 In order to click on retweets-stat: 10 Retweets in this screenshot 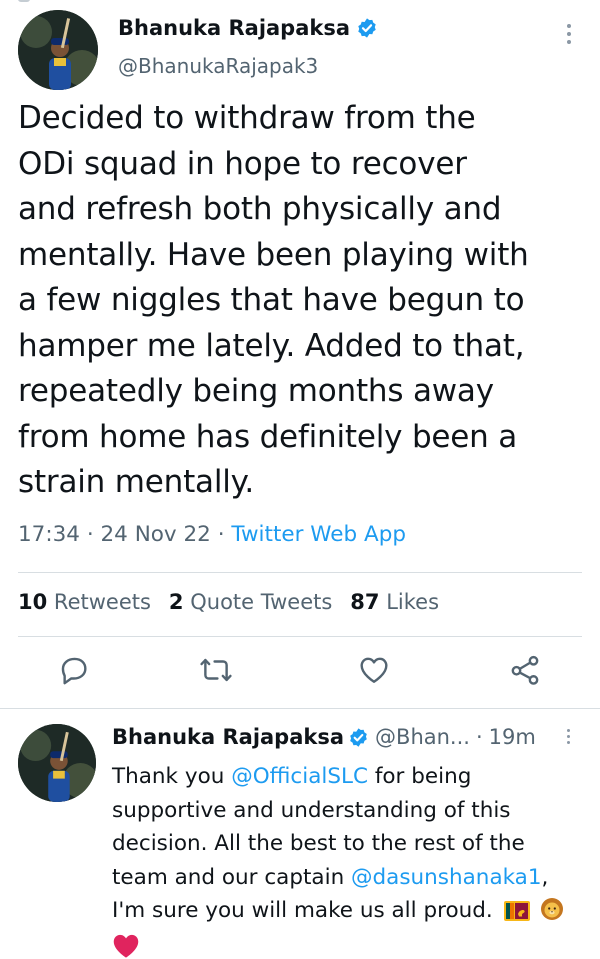, I will do `click(84, 602)`.